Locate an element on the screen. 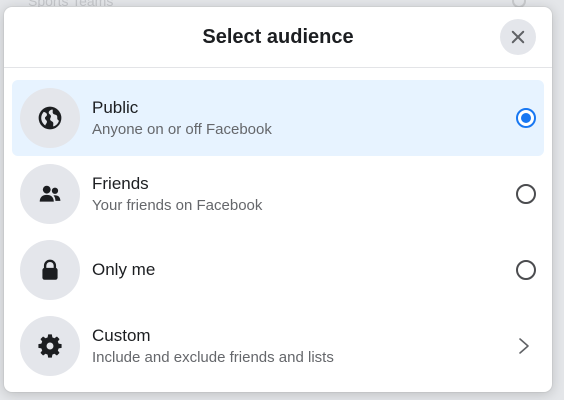  public-radio is located at coordinates (526, 118).